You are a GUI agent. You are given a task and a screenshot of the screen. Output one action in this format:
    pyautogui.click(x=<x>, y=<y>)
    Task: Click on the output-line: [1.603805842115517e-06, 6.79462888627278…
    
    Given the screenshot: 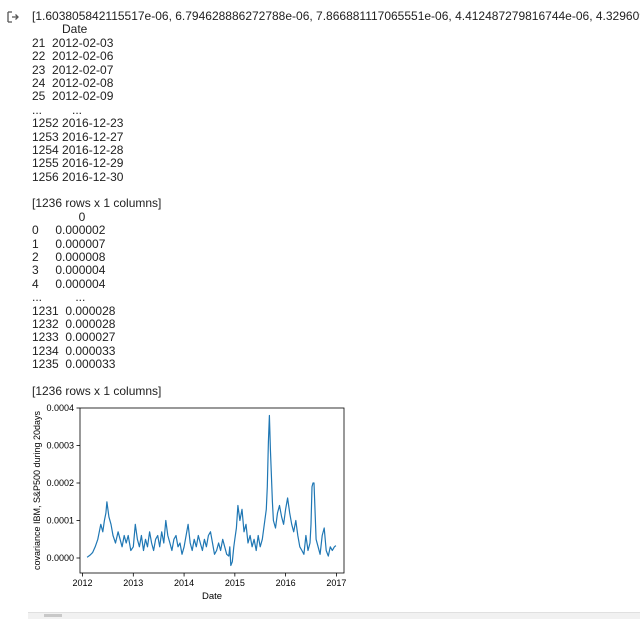 What is the action you would take?
    pyautogui.click(x=336, y=16)
    